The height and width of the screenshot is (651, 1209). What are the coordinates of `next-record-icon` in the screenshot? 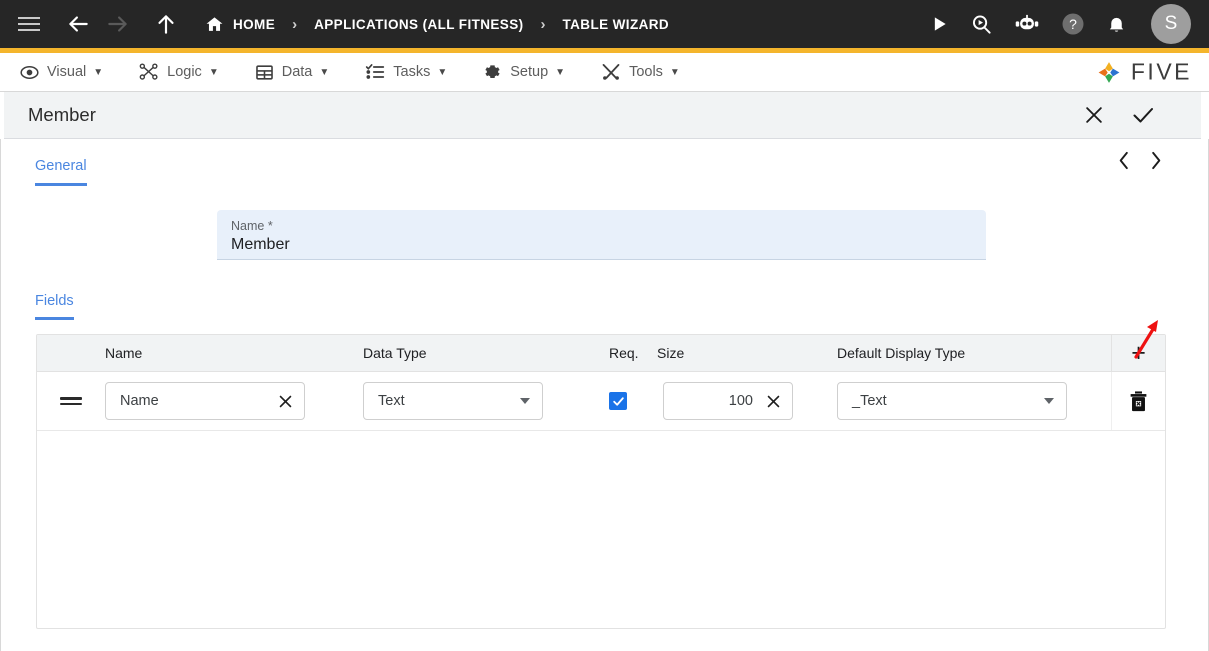 It's located at (1156, 160).